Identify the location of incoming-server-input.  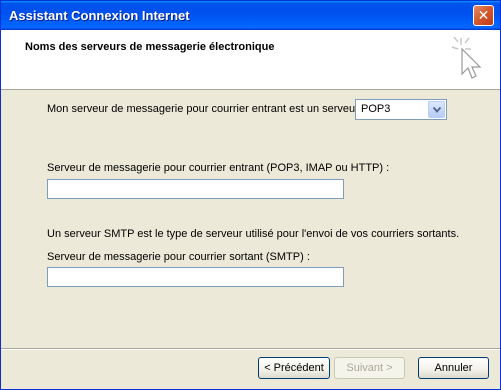
(195, 189).